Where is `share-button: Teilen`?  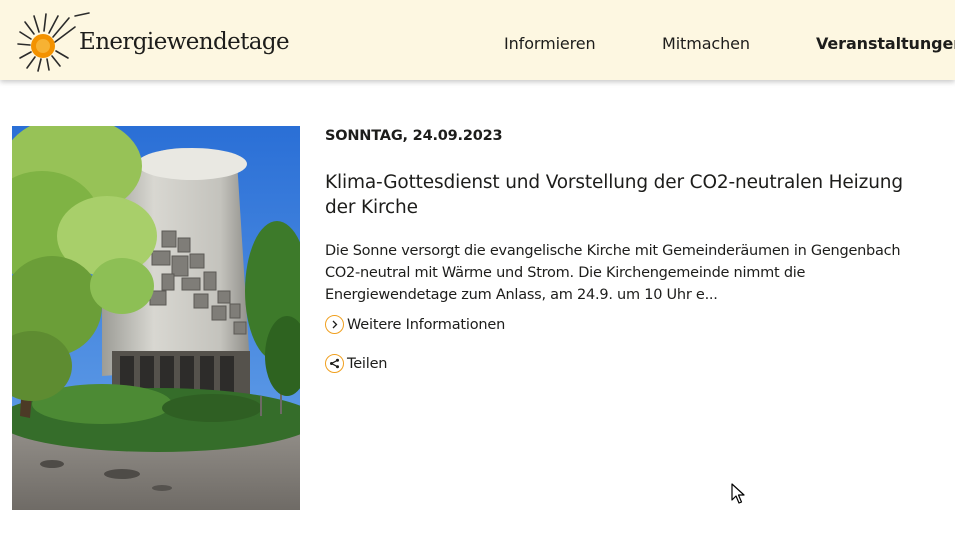 share-button: Teilen is located at coordinates (356, 363).